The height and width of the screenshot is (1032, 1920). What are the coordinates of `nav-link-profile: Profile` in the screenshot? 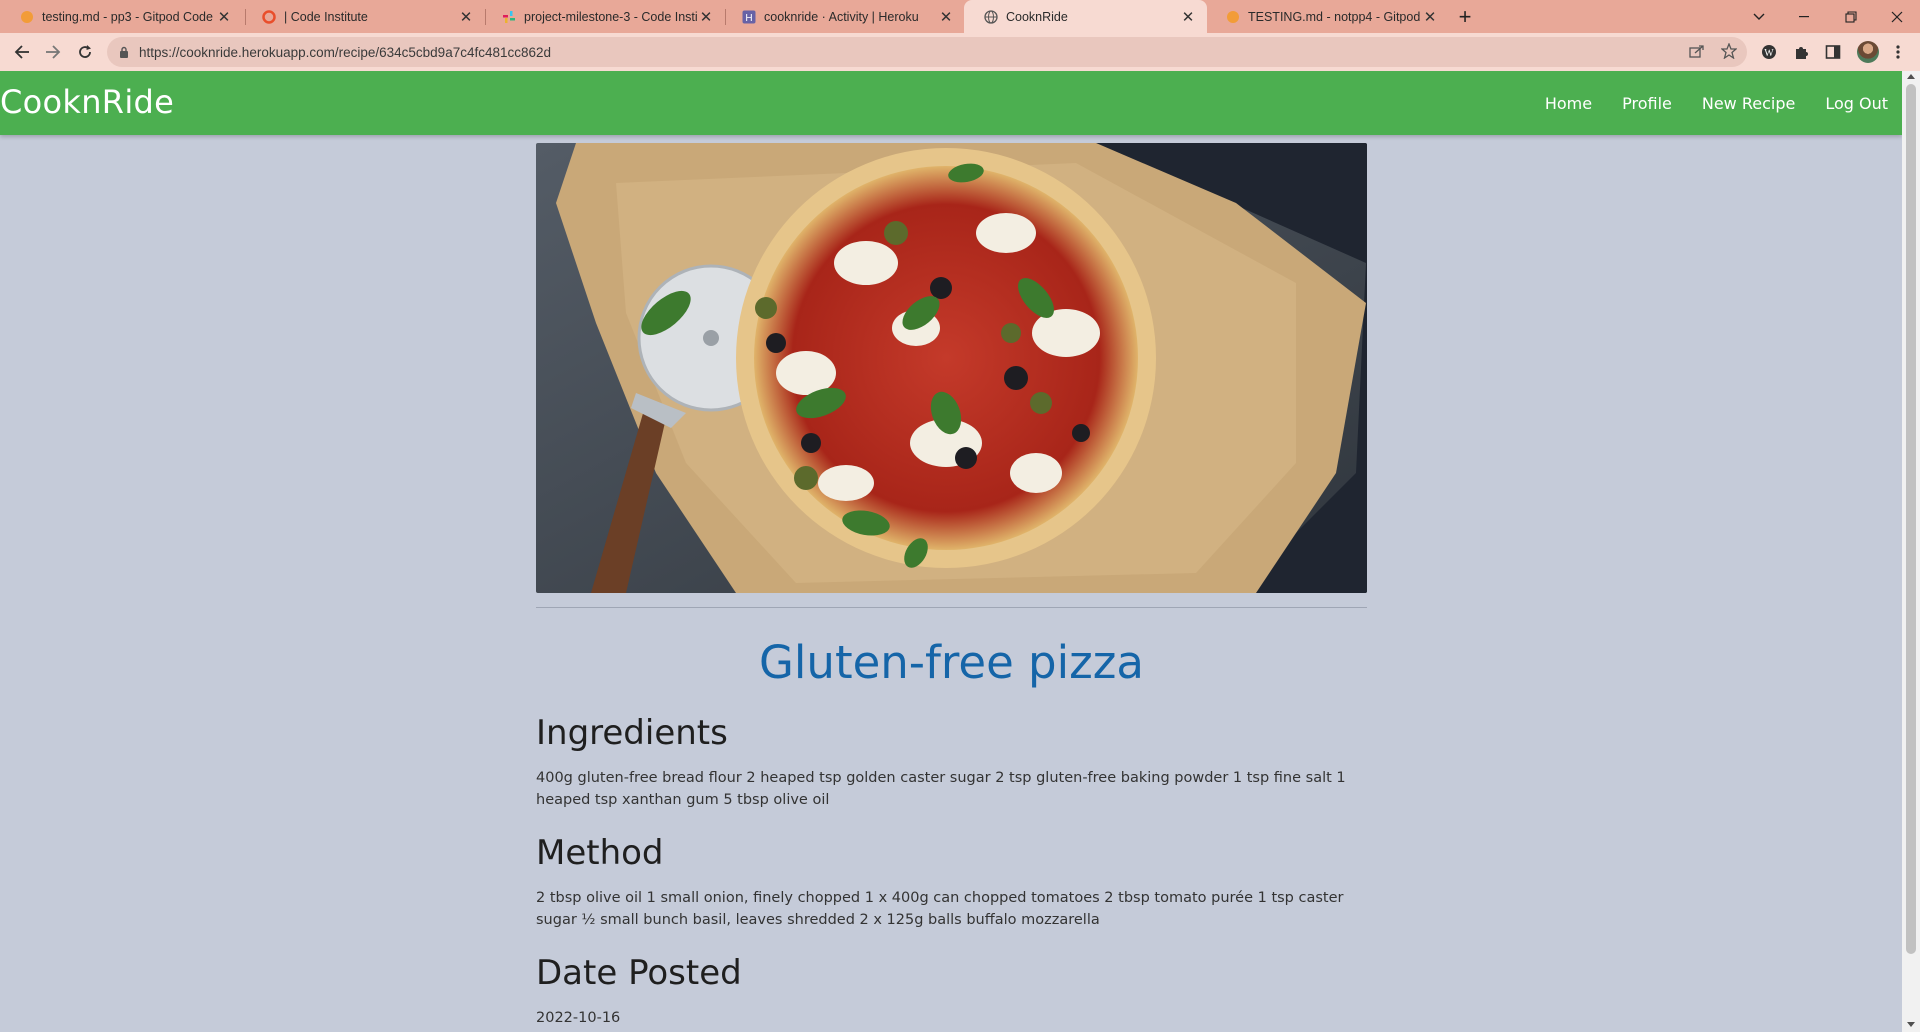 It's located at (1647, 103).